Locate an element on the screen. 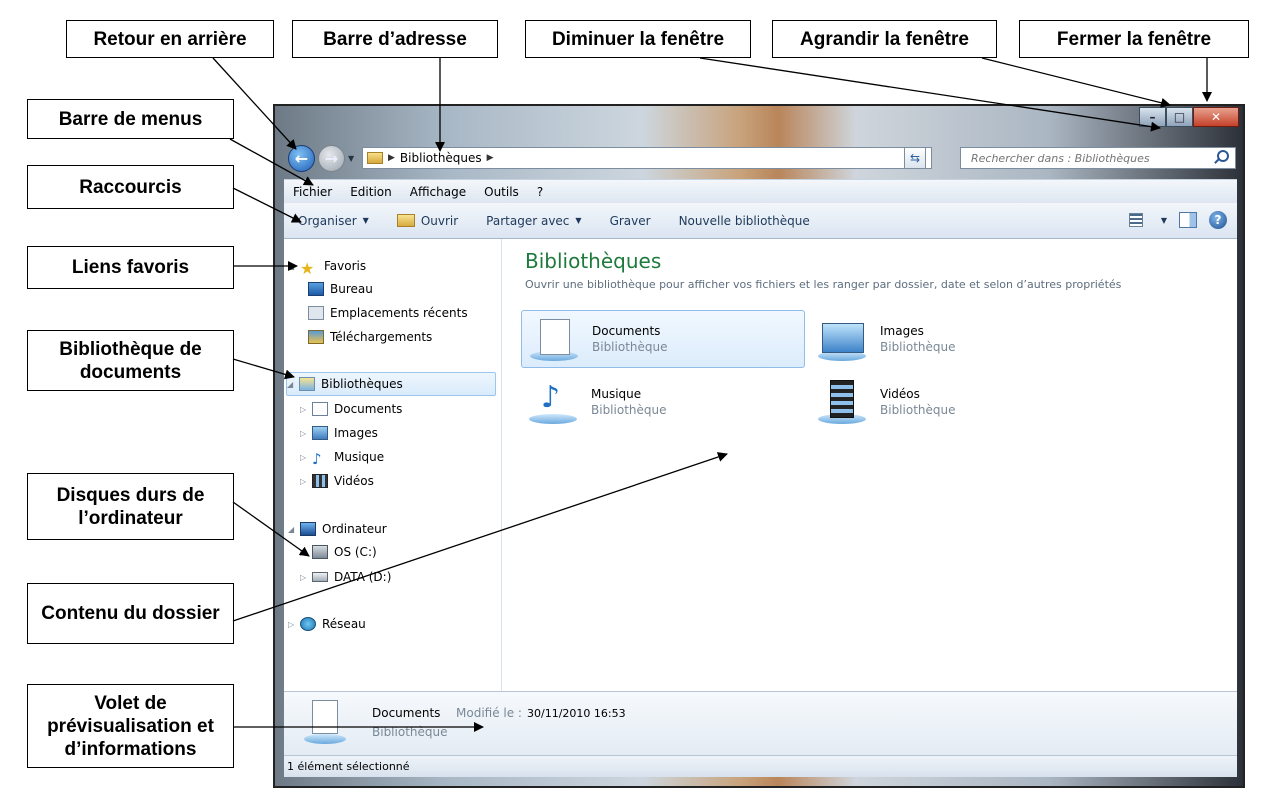  address-row: ← → ▼ ▶ Bibliothèques ▶ ▼ ⇆ is located at coordinates (761, 159).